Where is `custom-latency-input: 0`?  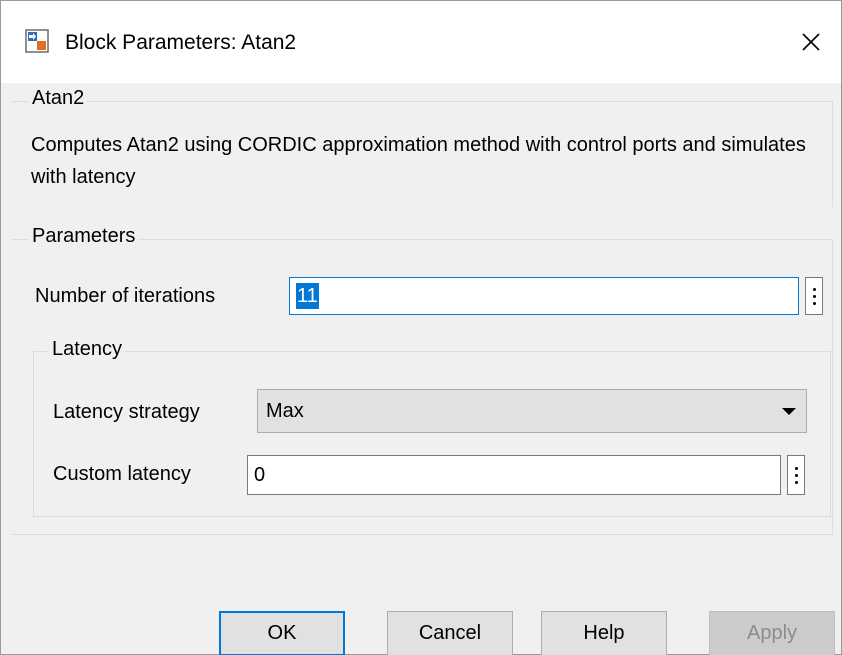
custom-latency-input: 0 is located at coordinates (514, 475).